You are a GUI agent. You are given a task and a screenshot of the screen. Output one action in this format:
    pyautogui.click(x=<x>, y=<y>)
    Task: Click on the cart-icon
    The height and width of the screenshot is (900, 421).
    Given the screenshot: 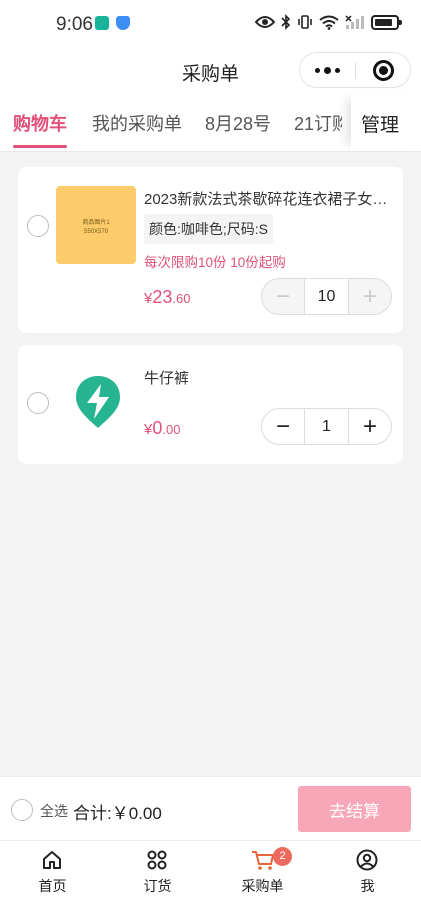 What is the action you would take?
    pyautogui.click(x=263, y=860)
    